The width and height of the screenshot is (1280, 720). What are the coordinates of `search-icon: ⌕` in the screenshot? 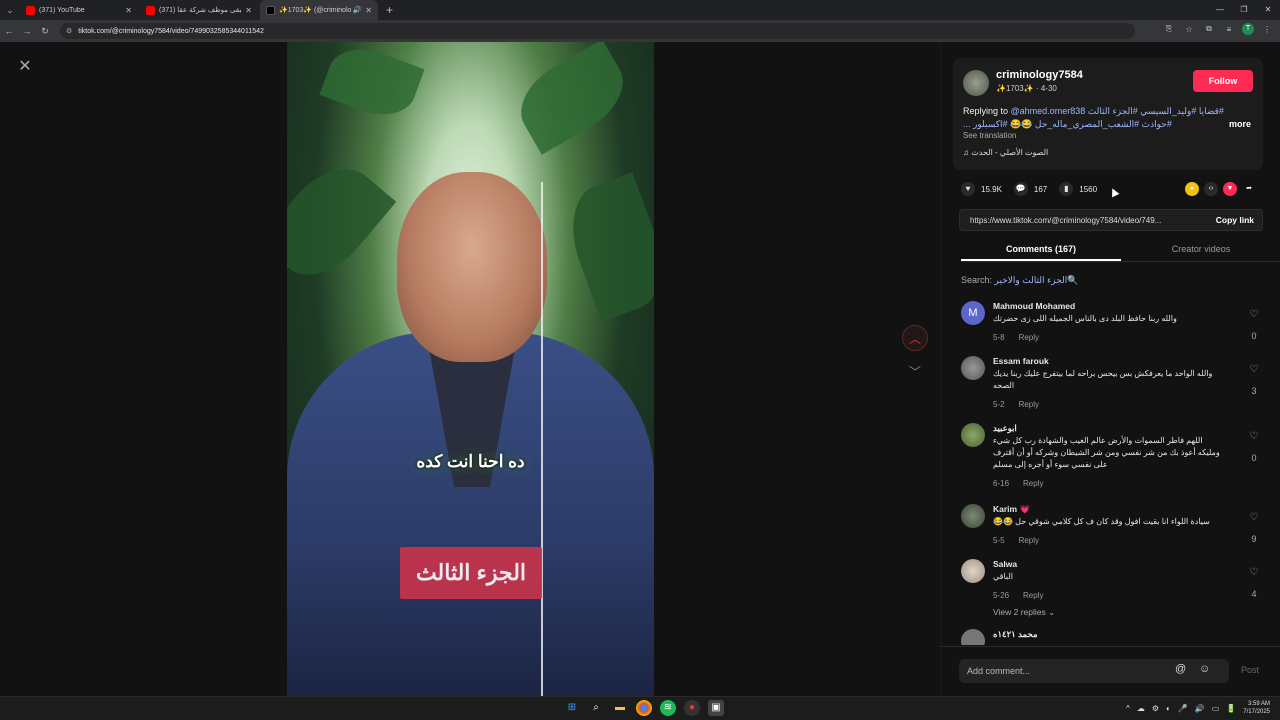 It's located at (596, 708).